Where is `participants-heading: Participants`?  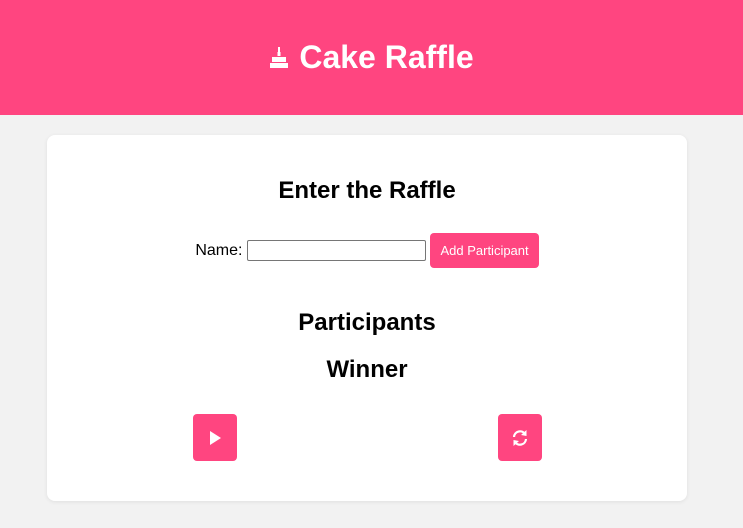
participants-heading: Participants is located at coordinates (367, 322).